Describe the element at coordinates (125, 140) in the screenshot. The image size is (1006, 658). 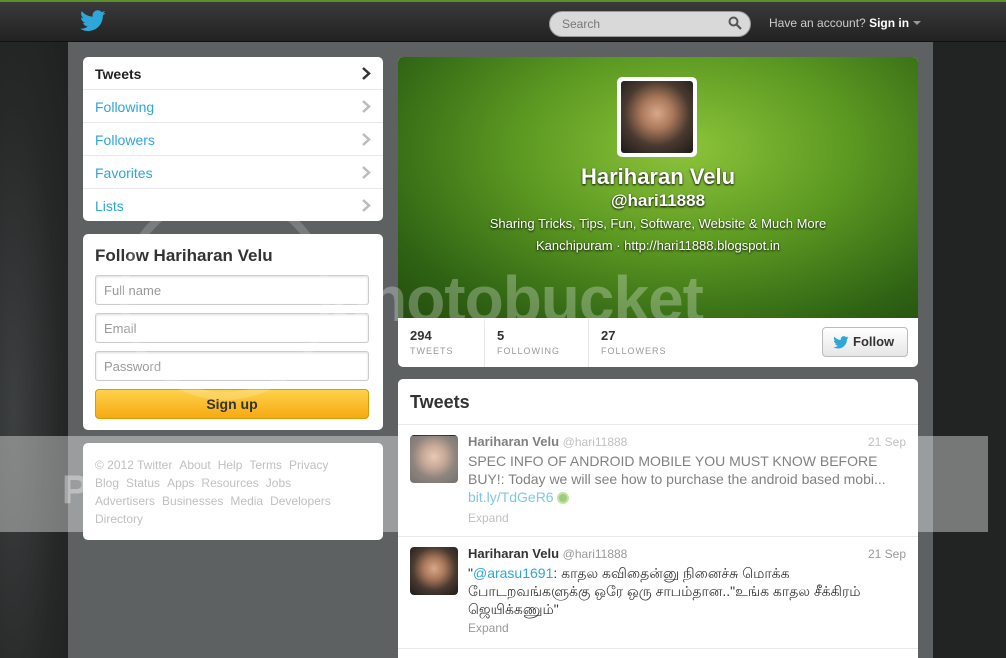
I see `nav-item-label: Followers` at that location.